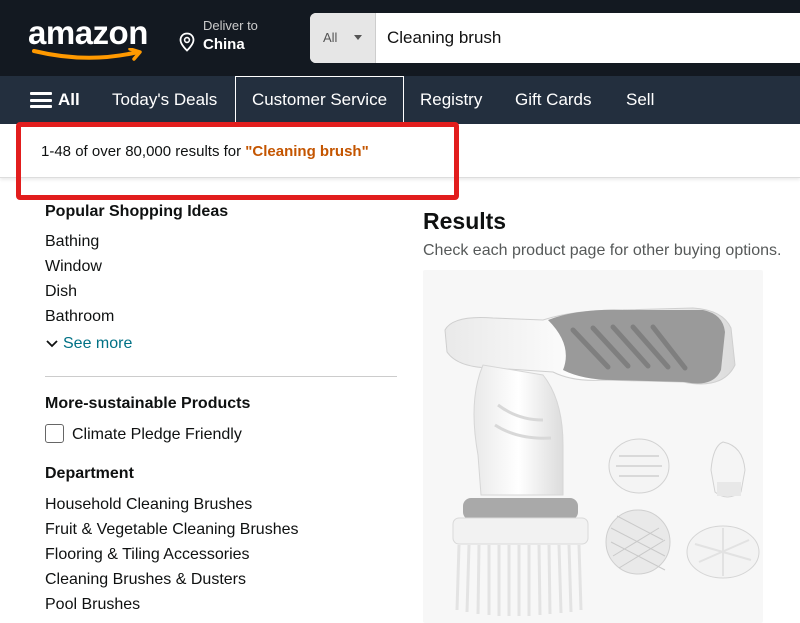 This screenshot has width=800, height=623. I want to click on hamburger-icon, so click(41, 100).